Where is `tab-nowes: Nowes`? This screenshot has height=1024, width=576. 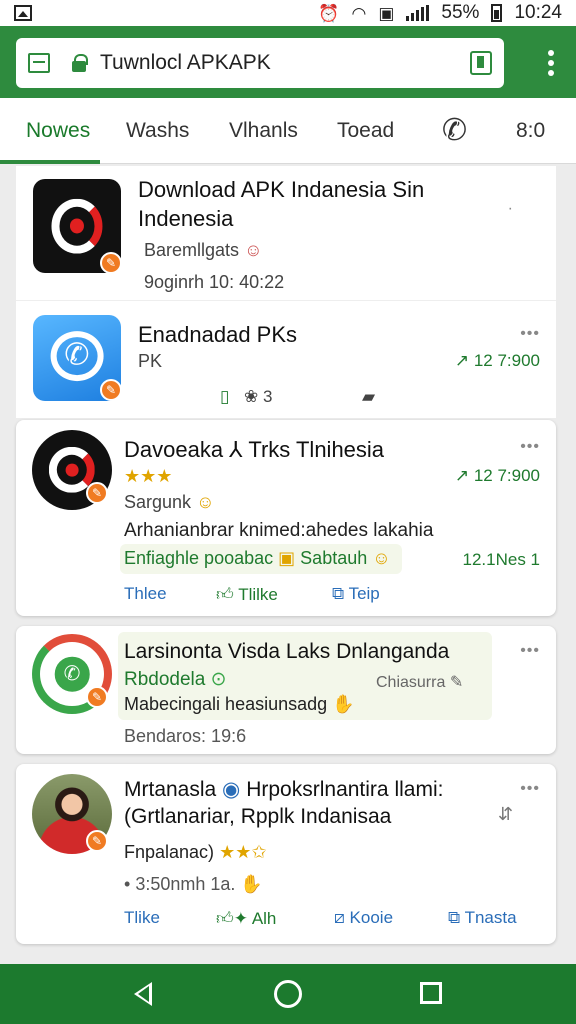 tab-nowes: Nowes is located at coordinates (50, 131).